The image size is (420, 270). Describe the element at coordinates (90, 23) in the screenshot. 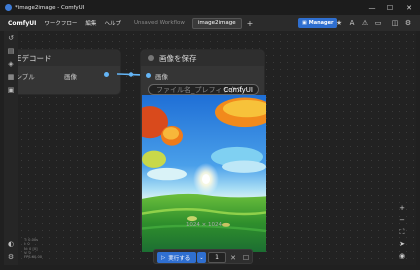

I see `menu-edit: 編集` at that location.